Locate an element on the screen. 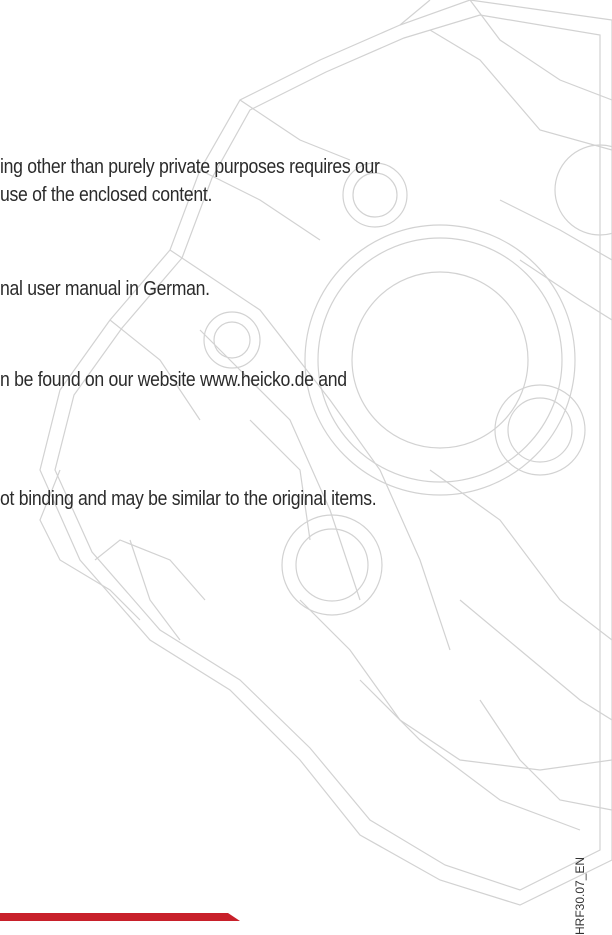 The width and height of the screenshot is (612, 935). red-accent-bar is located at coordinates (120, 917).